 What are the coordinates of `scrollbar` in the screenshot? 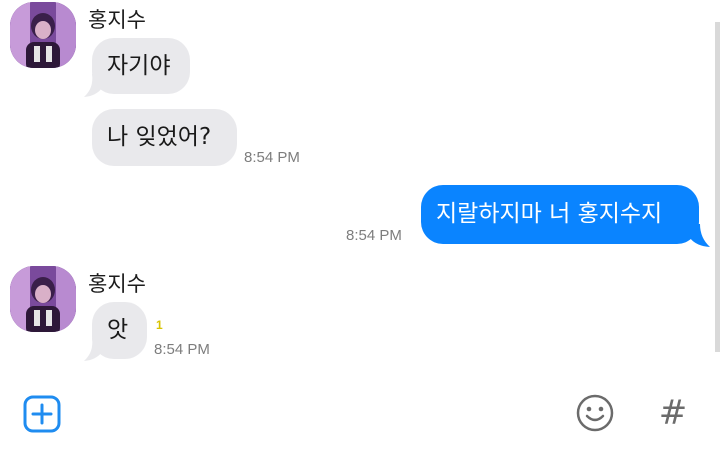 It's located at (717, 187).